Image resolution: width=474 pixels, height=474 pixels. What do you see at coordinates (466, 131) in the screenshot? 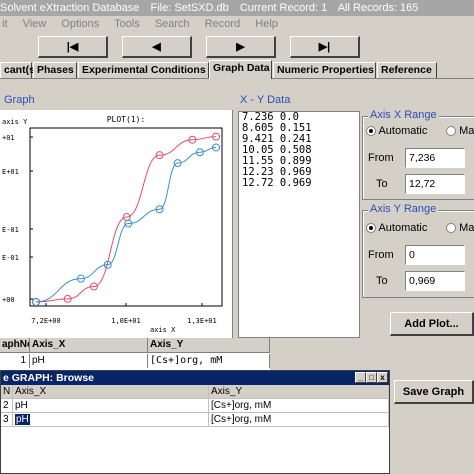
I see `axis-x-manual-label: Ma` at bounding box center [466, 131].